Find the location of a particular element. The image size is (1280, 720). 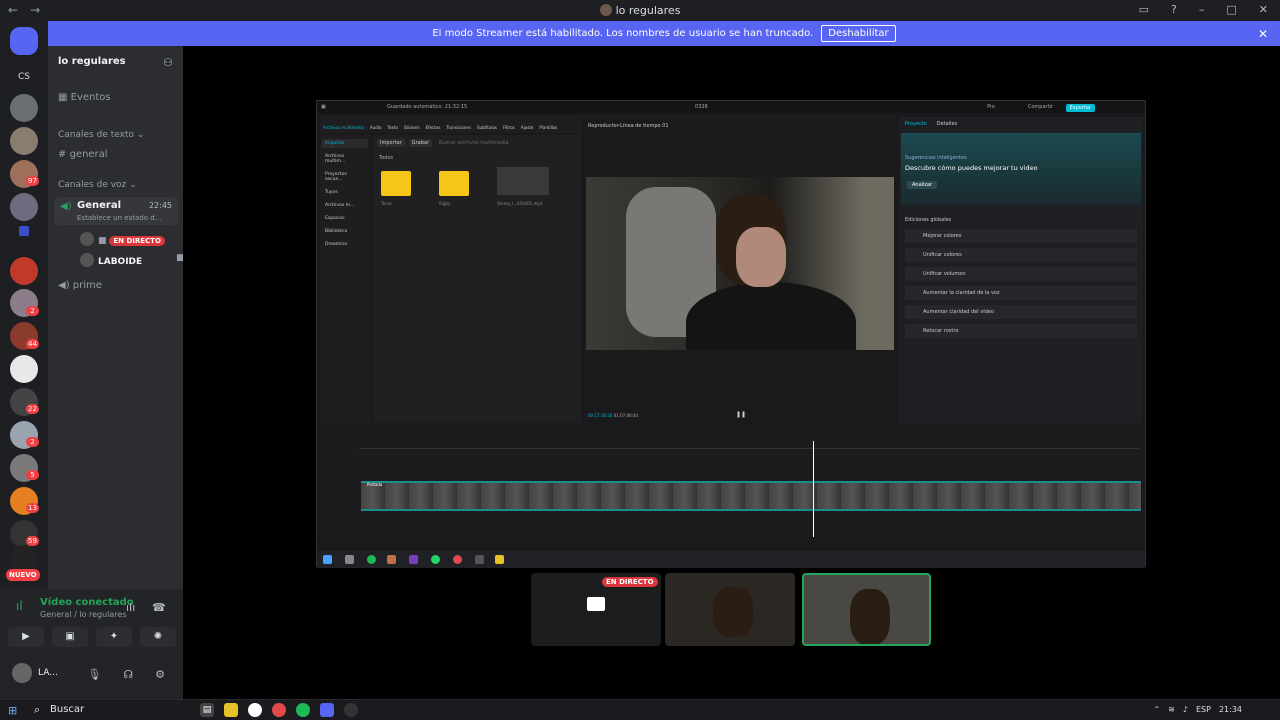

voice-category: Canales de voz ⌄ is located at coordinates (97, 185).